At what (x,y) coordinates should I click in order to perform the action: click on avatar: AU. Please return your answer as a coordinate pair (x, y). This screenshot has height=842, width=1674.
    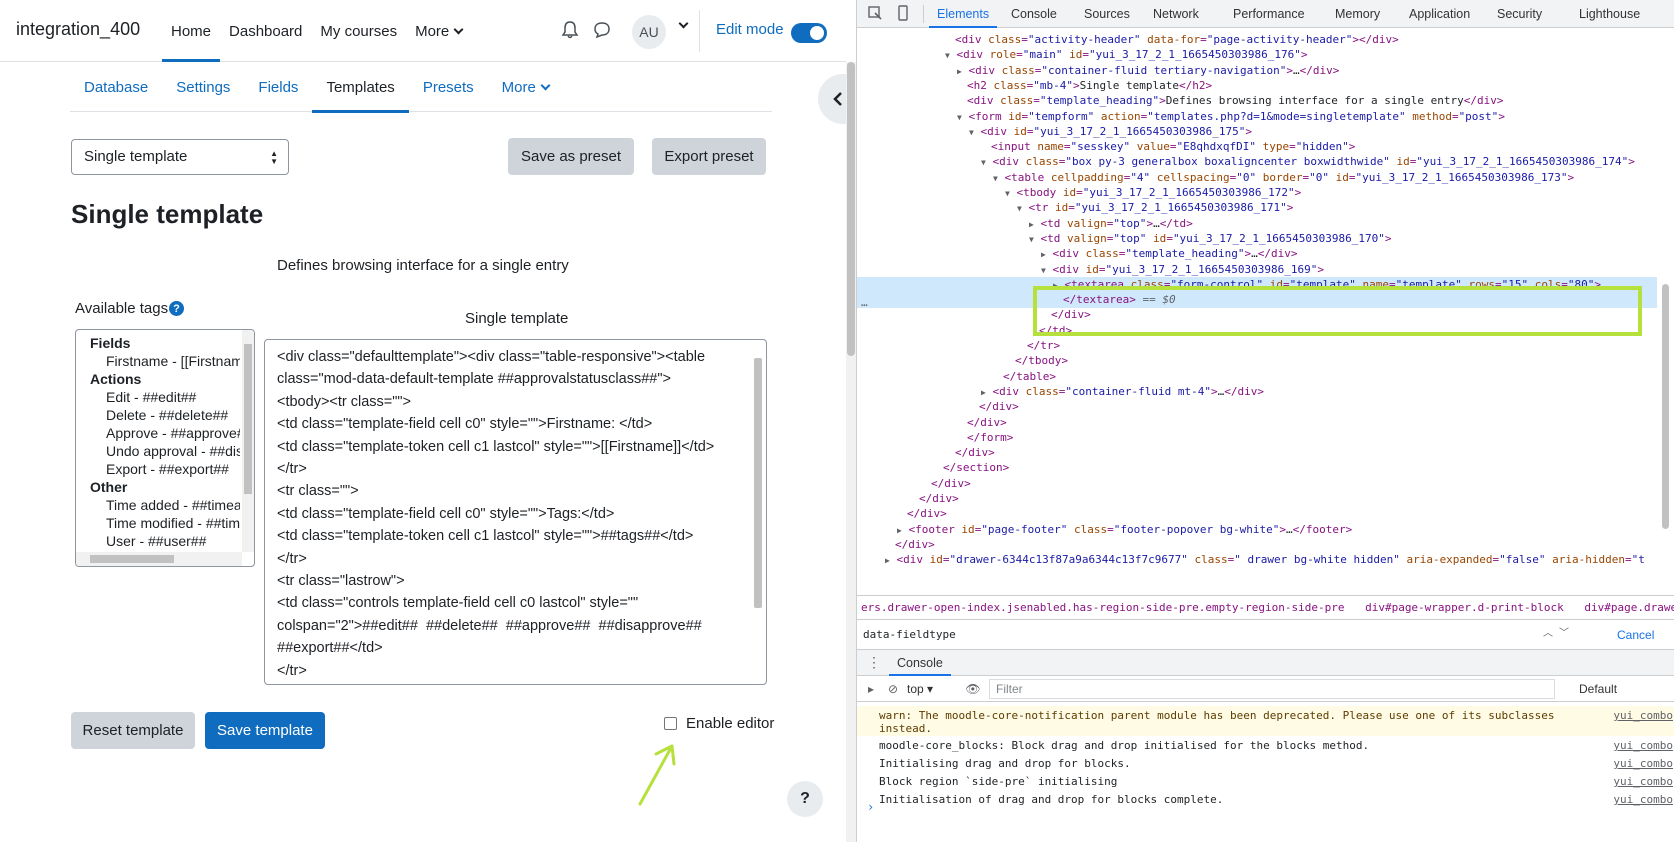
    Looking at the image, I should click on (649, 32).